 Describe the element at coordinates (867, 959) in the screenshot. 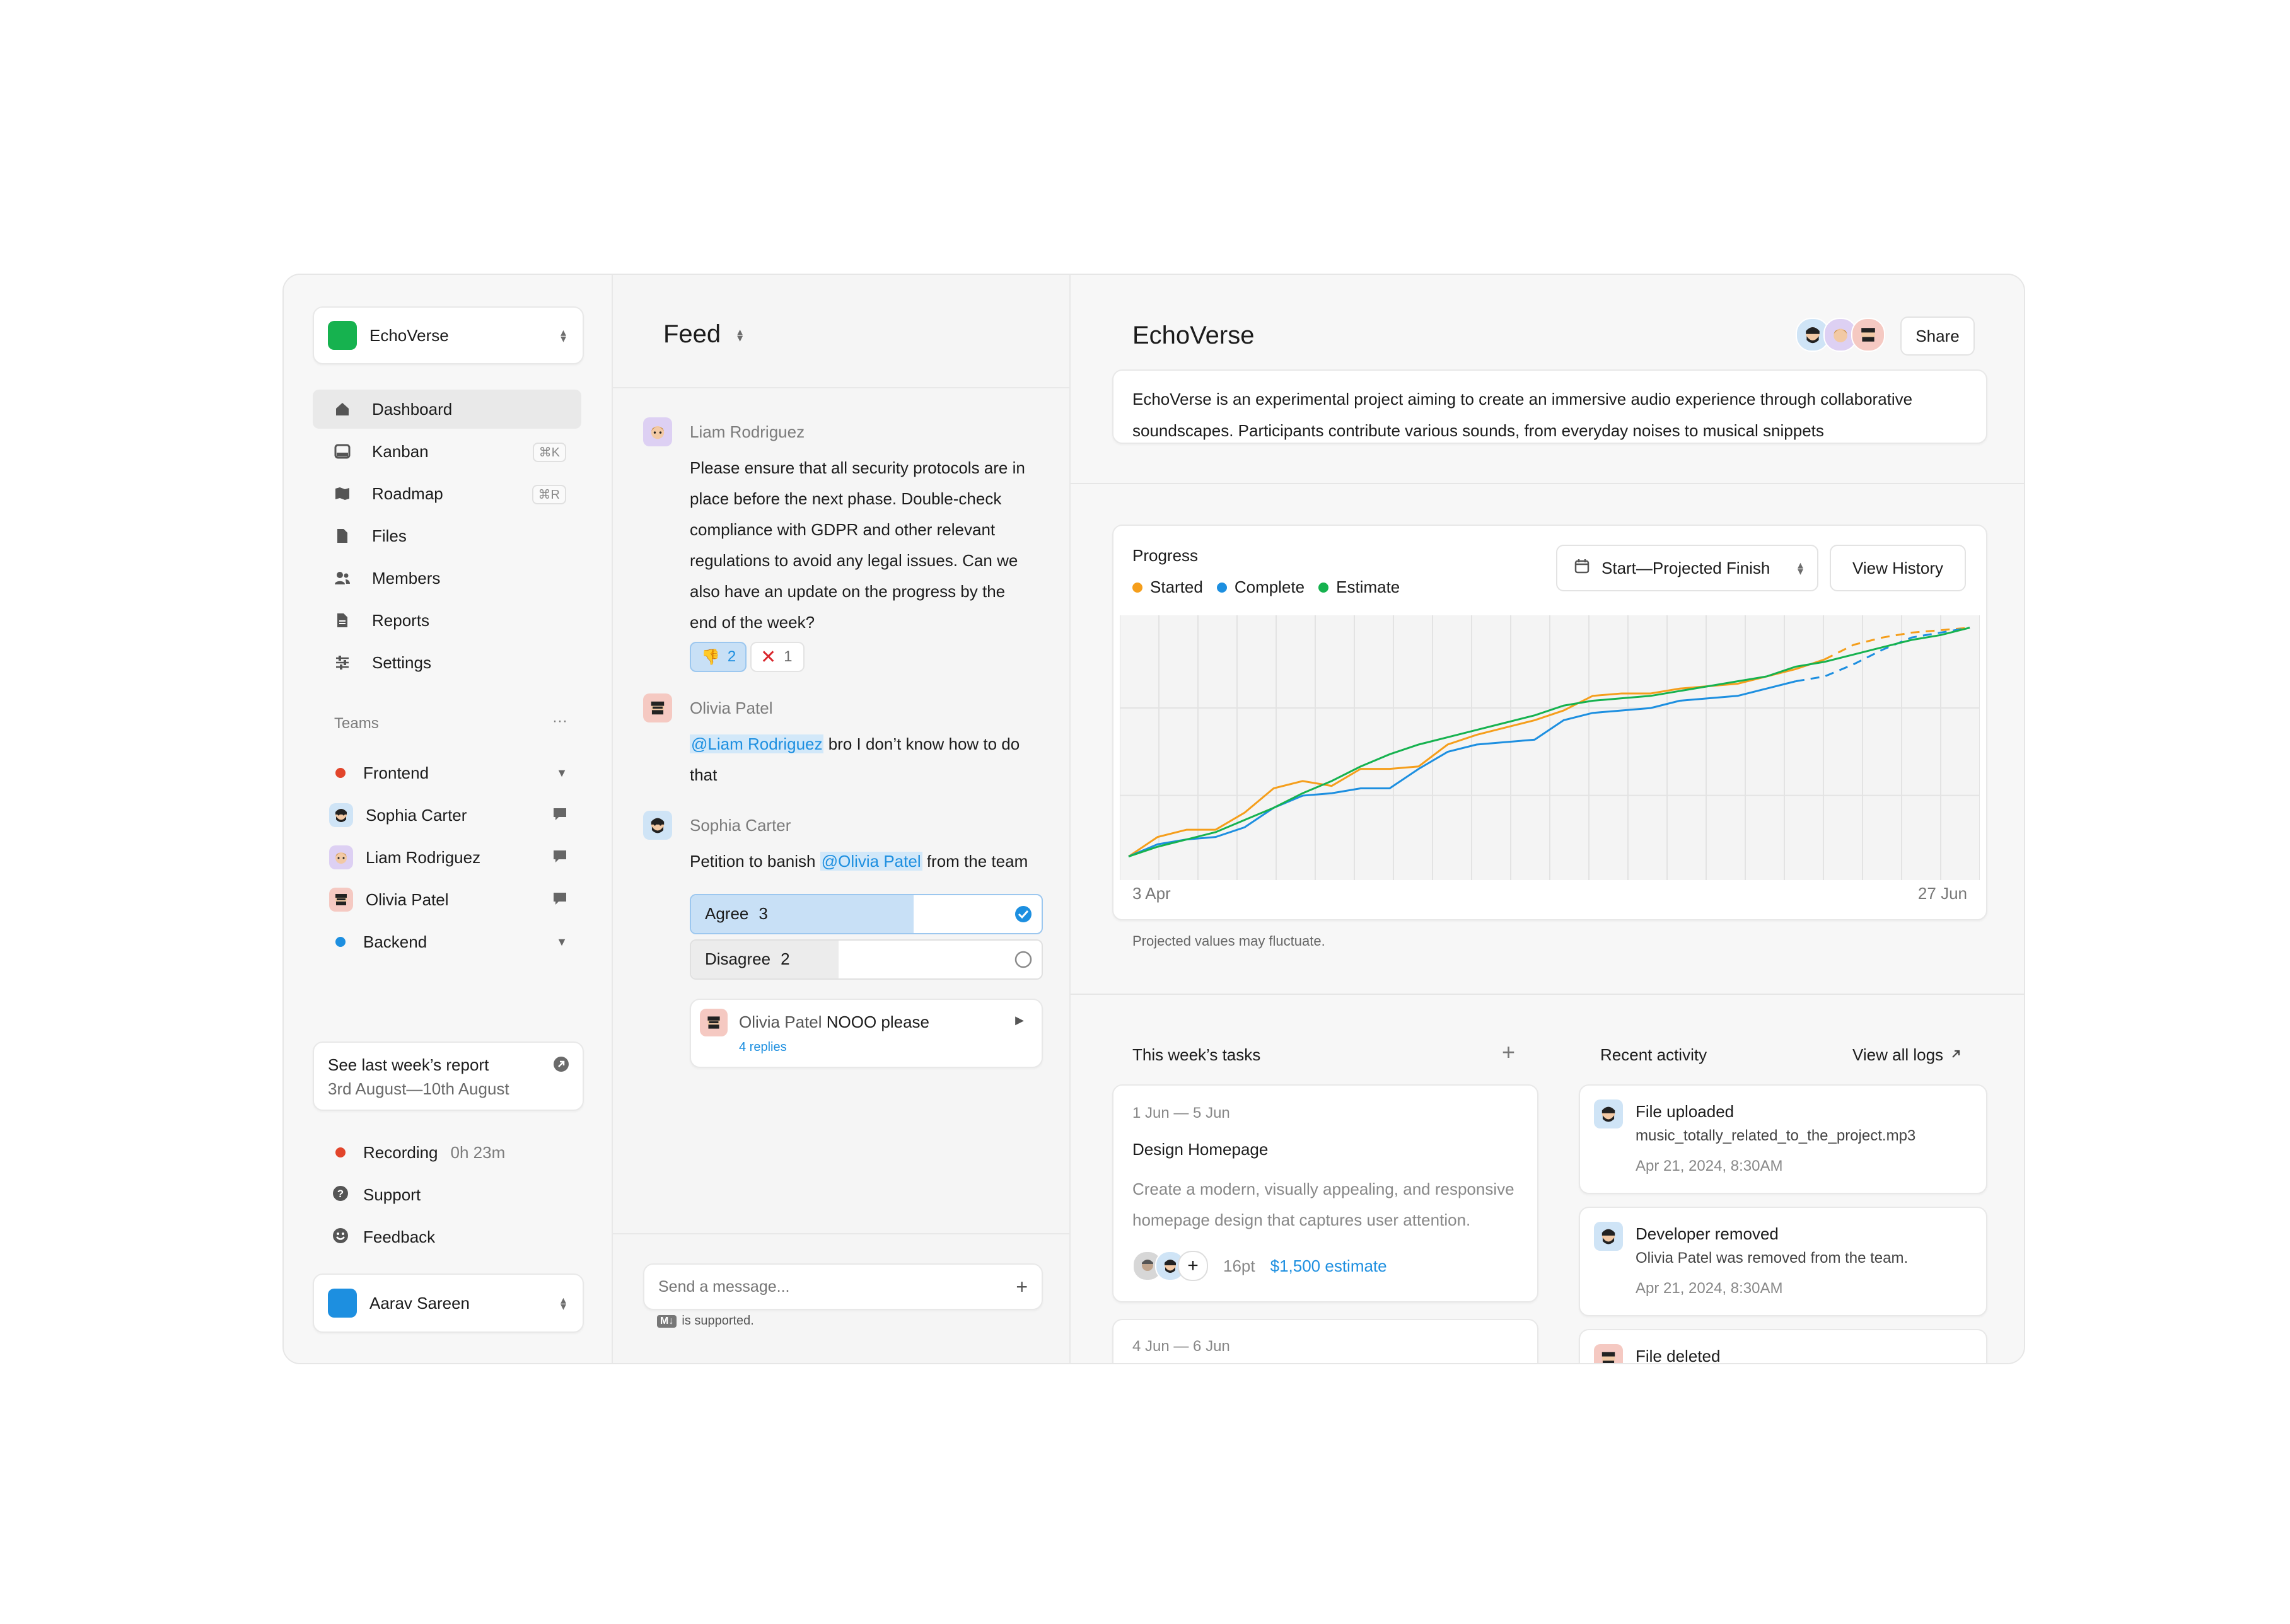

I see `poll-option-disagree: Disagree 2` at that location.